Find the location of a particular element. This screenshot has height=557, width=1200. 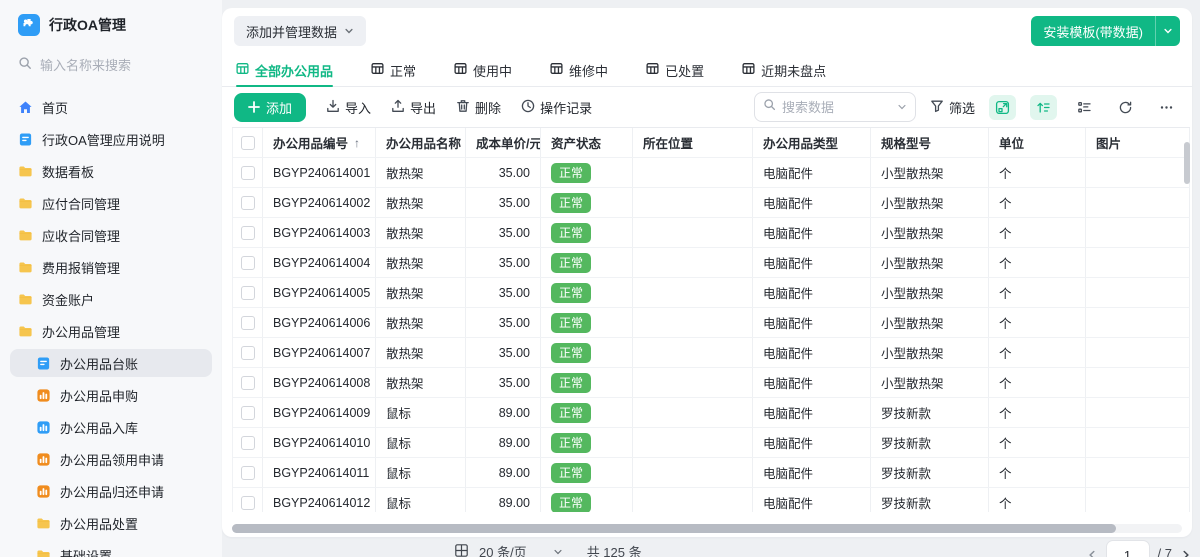

install-template-caret is located at coordinates (1167, 31).